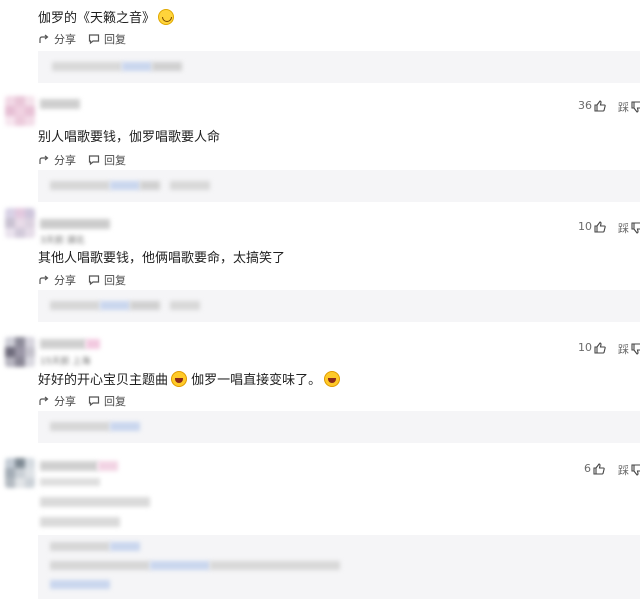 The height and width of the screenshot is (615, 640). I want to click on like-button: 6, so click(594, 468).